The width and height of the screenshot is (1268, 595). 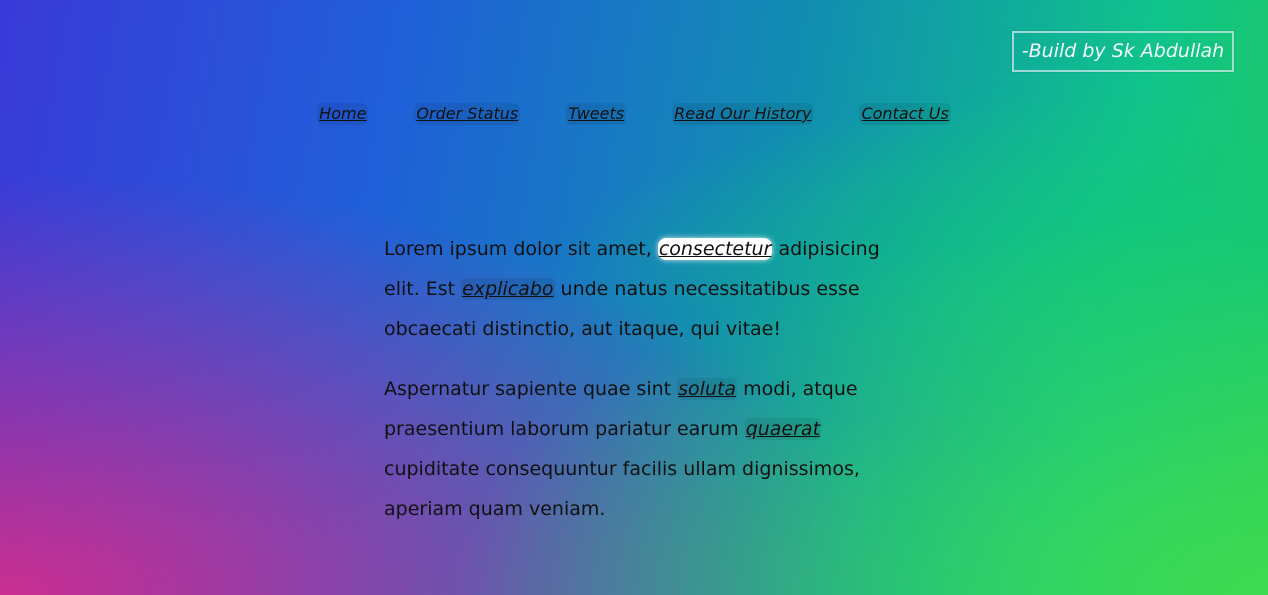 I want to click on inline-link-explicabo: explicabo, so click(x=508, y=289).